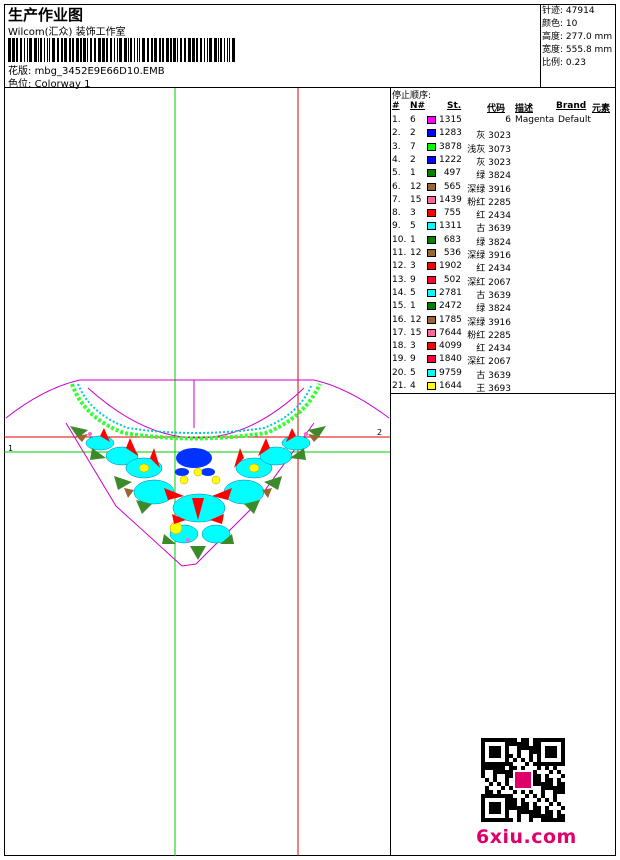 This screenshot has width=620, height=860. I want to click on row-stitches: 2781, so click(450, 292).